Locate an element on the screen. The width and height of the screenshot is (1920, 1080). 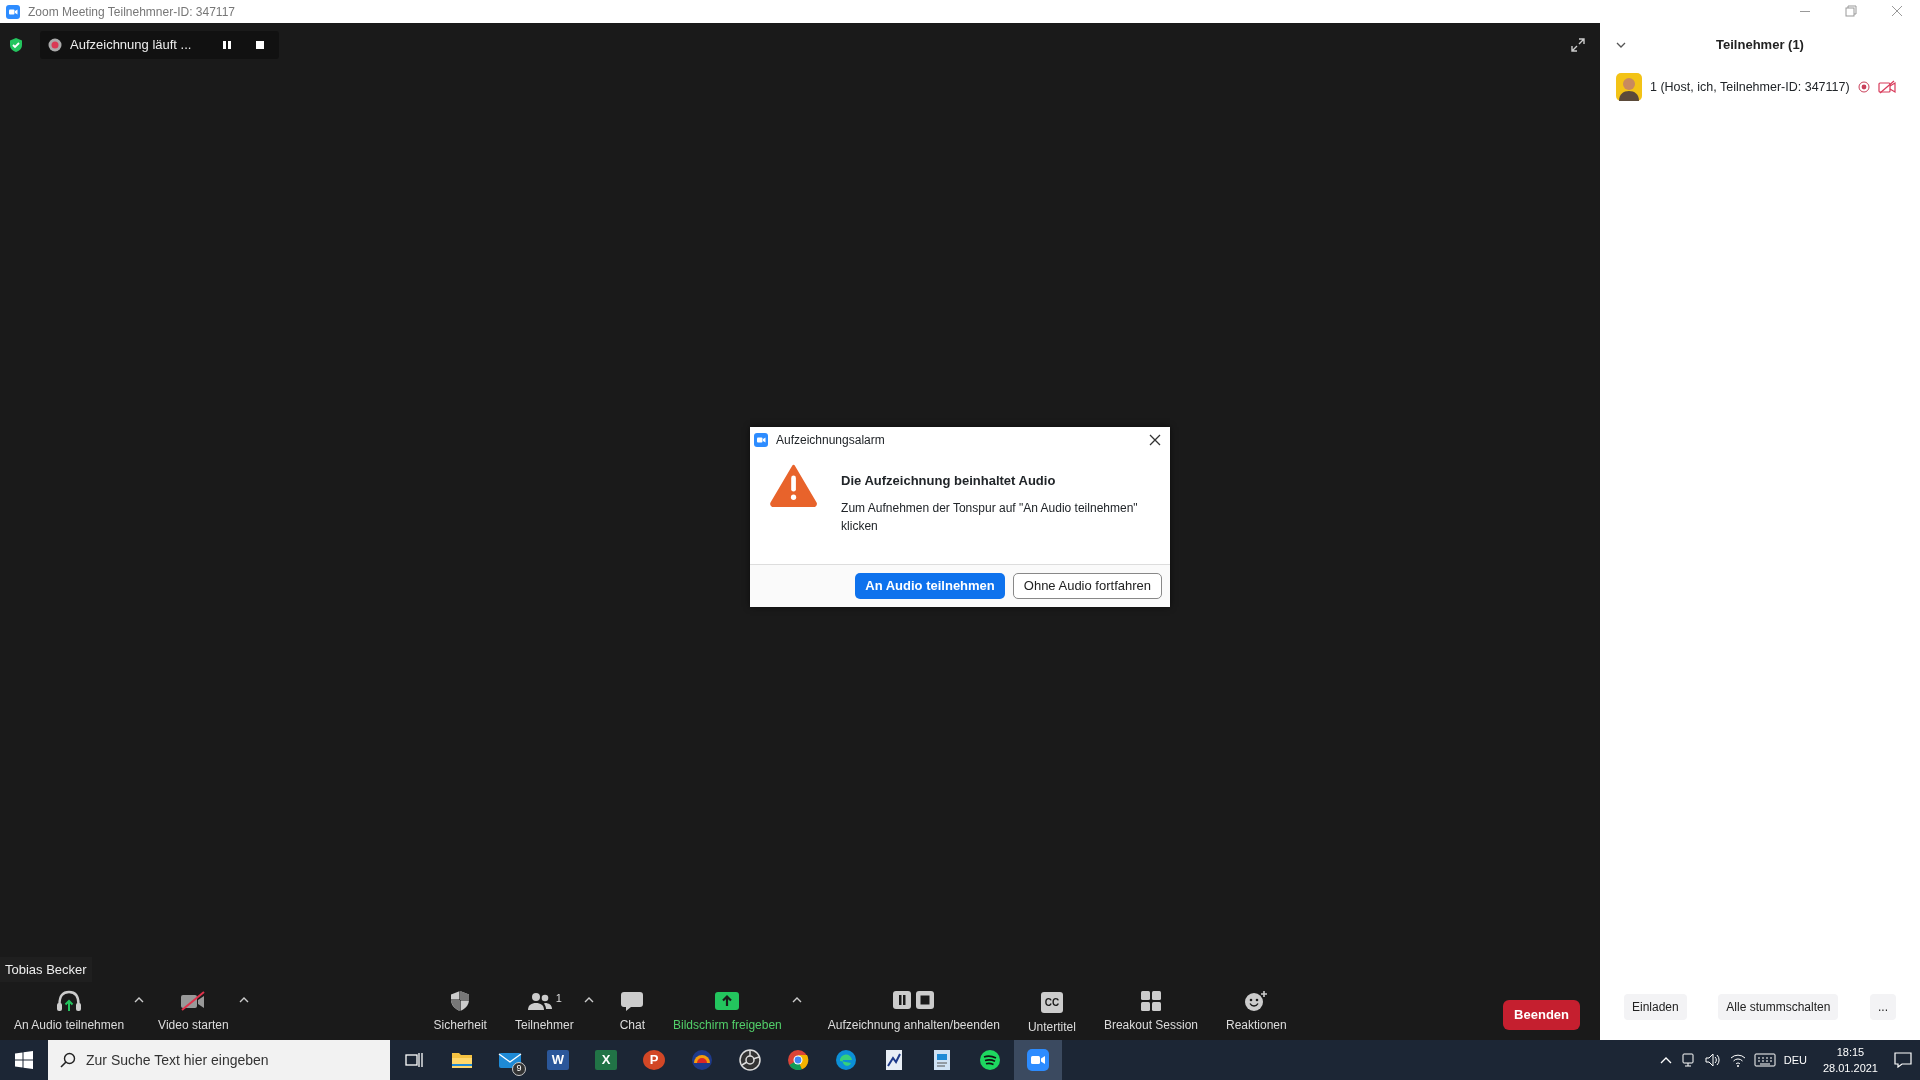
music-logo-icon is located at coordinates (990, 1060).